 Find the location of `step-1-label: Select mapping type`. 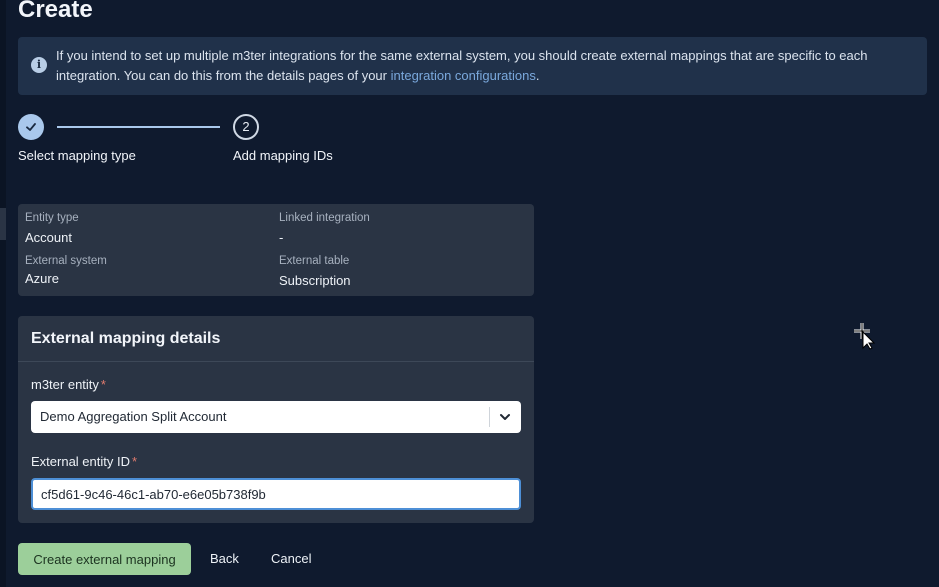

step-1-label: Select mapping type is located at coordinates (77, 155).